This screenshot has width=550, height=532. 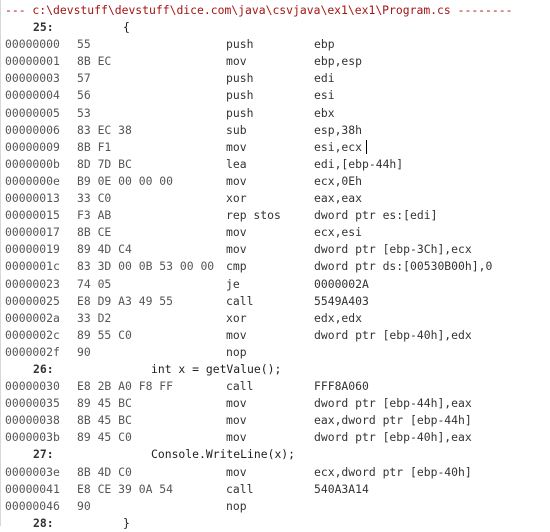 What do you see at coordinates (32, 215) in the screenshot?
I see `instruction-address: 00000015` at bounding box center [32, 215].